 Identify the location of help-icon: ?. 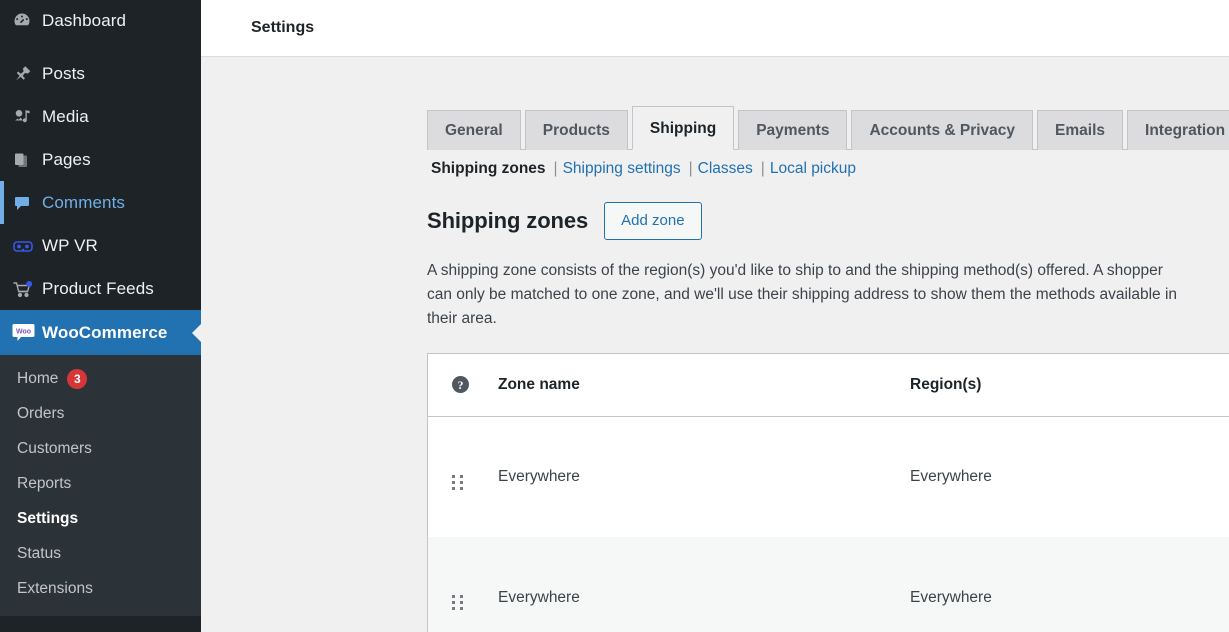
(460, 385).